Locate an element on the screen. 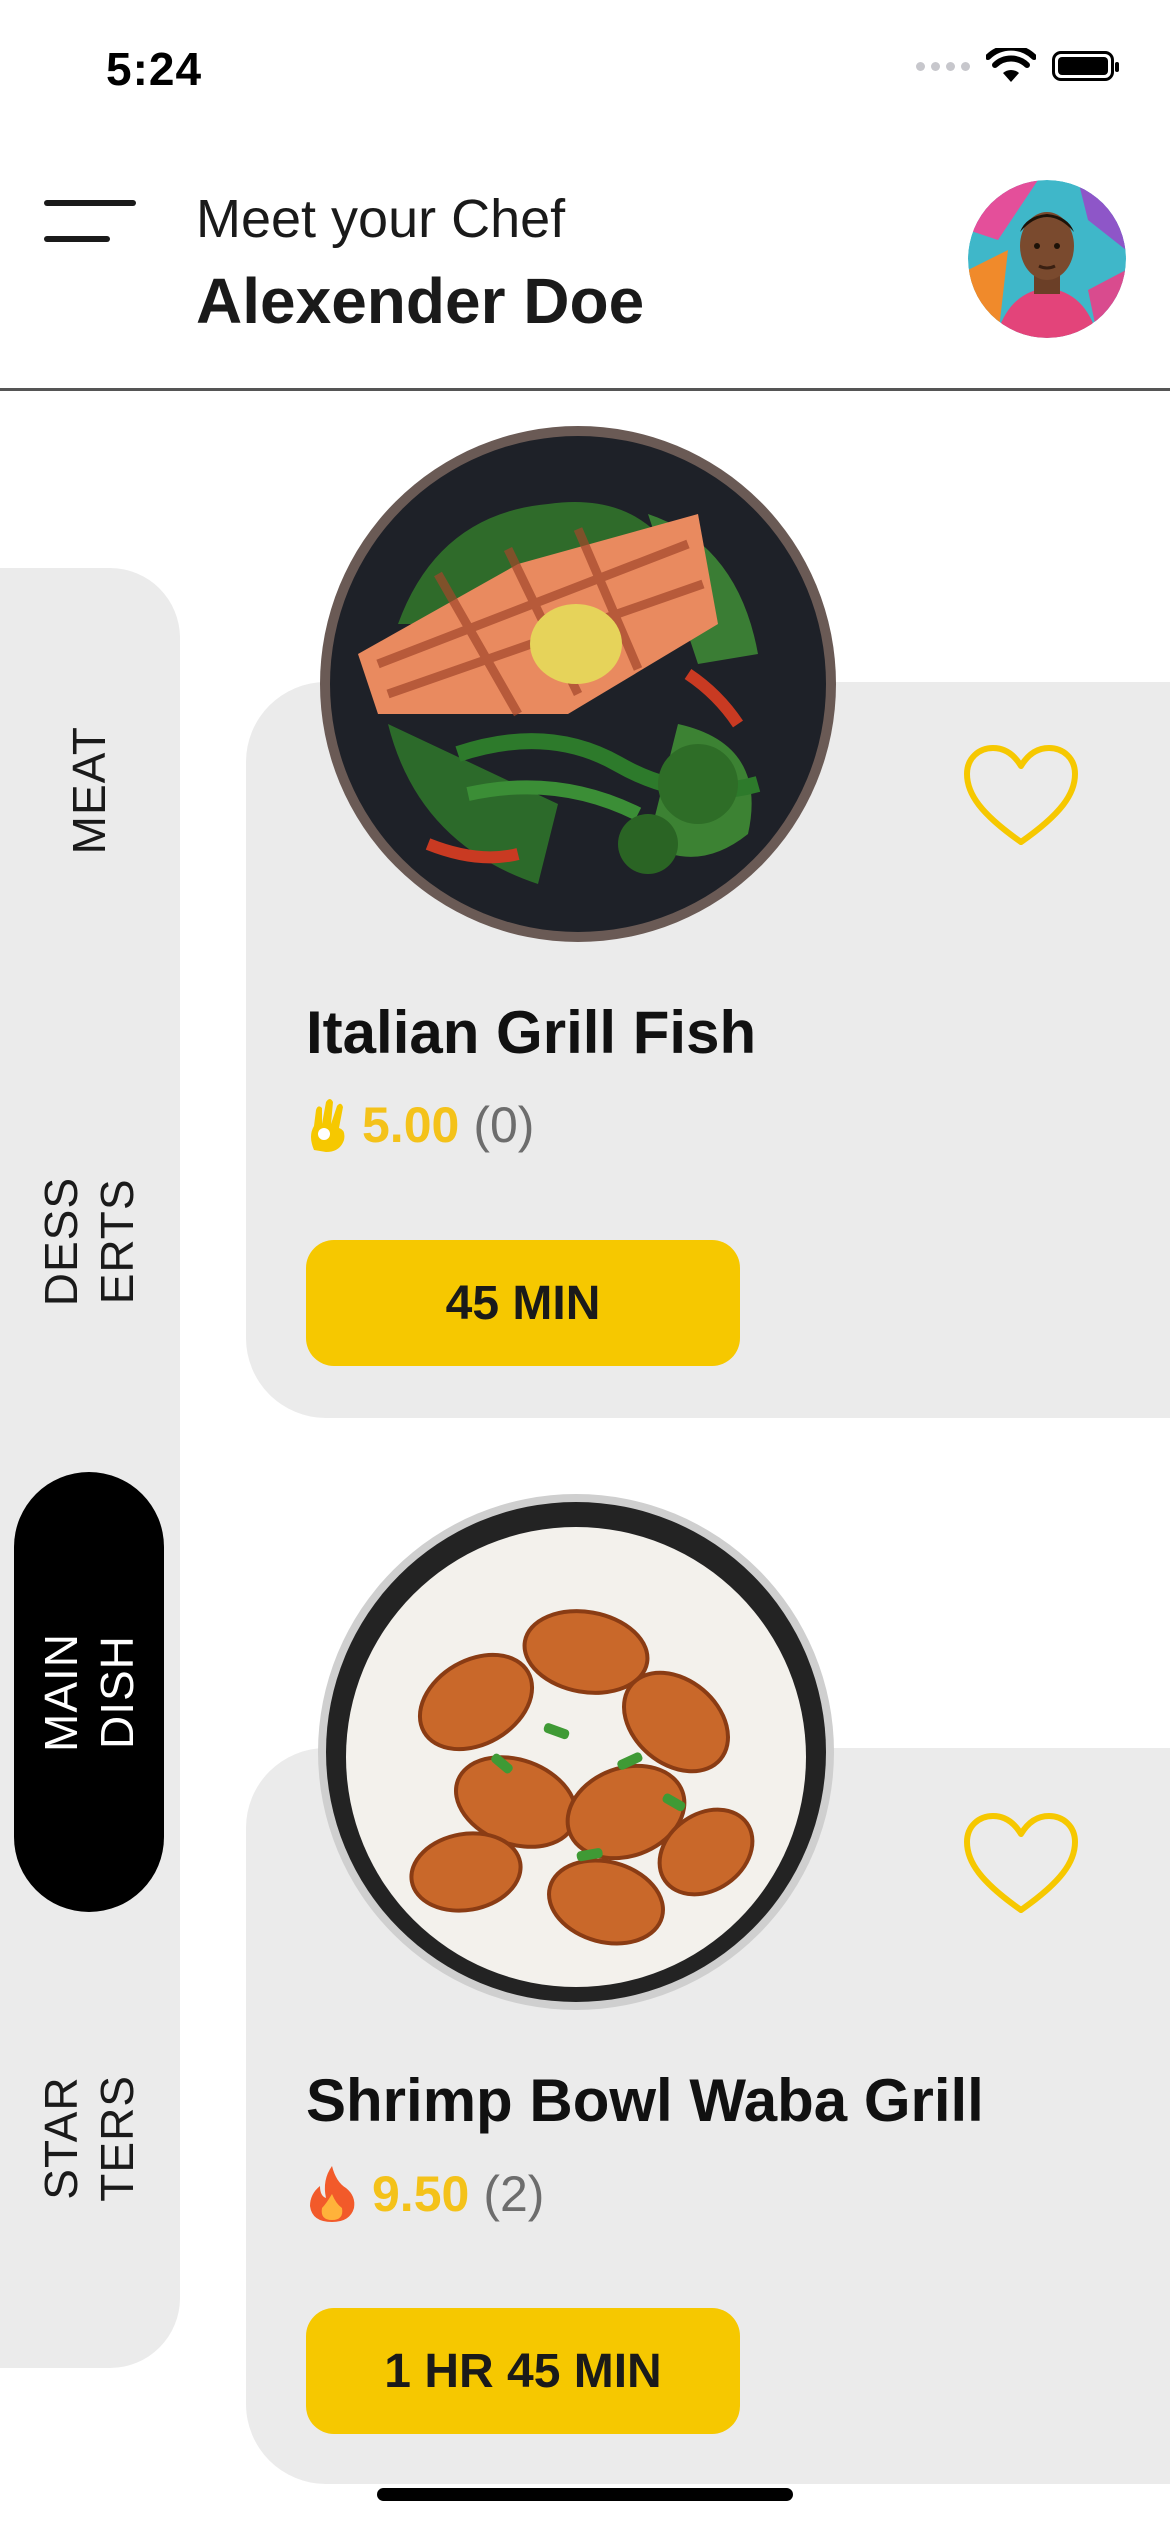 This screenshot has width=1170, height=2532. wifi-icon is located at coordinates (1011, 65).